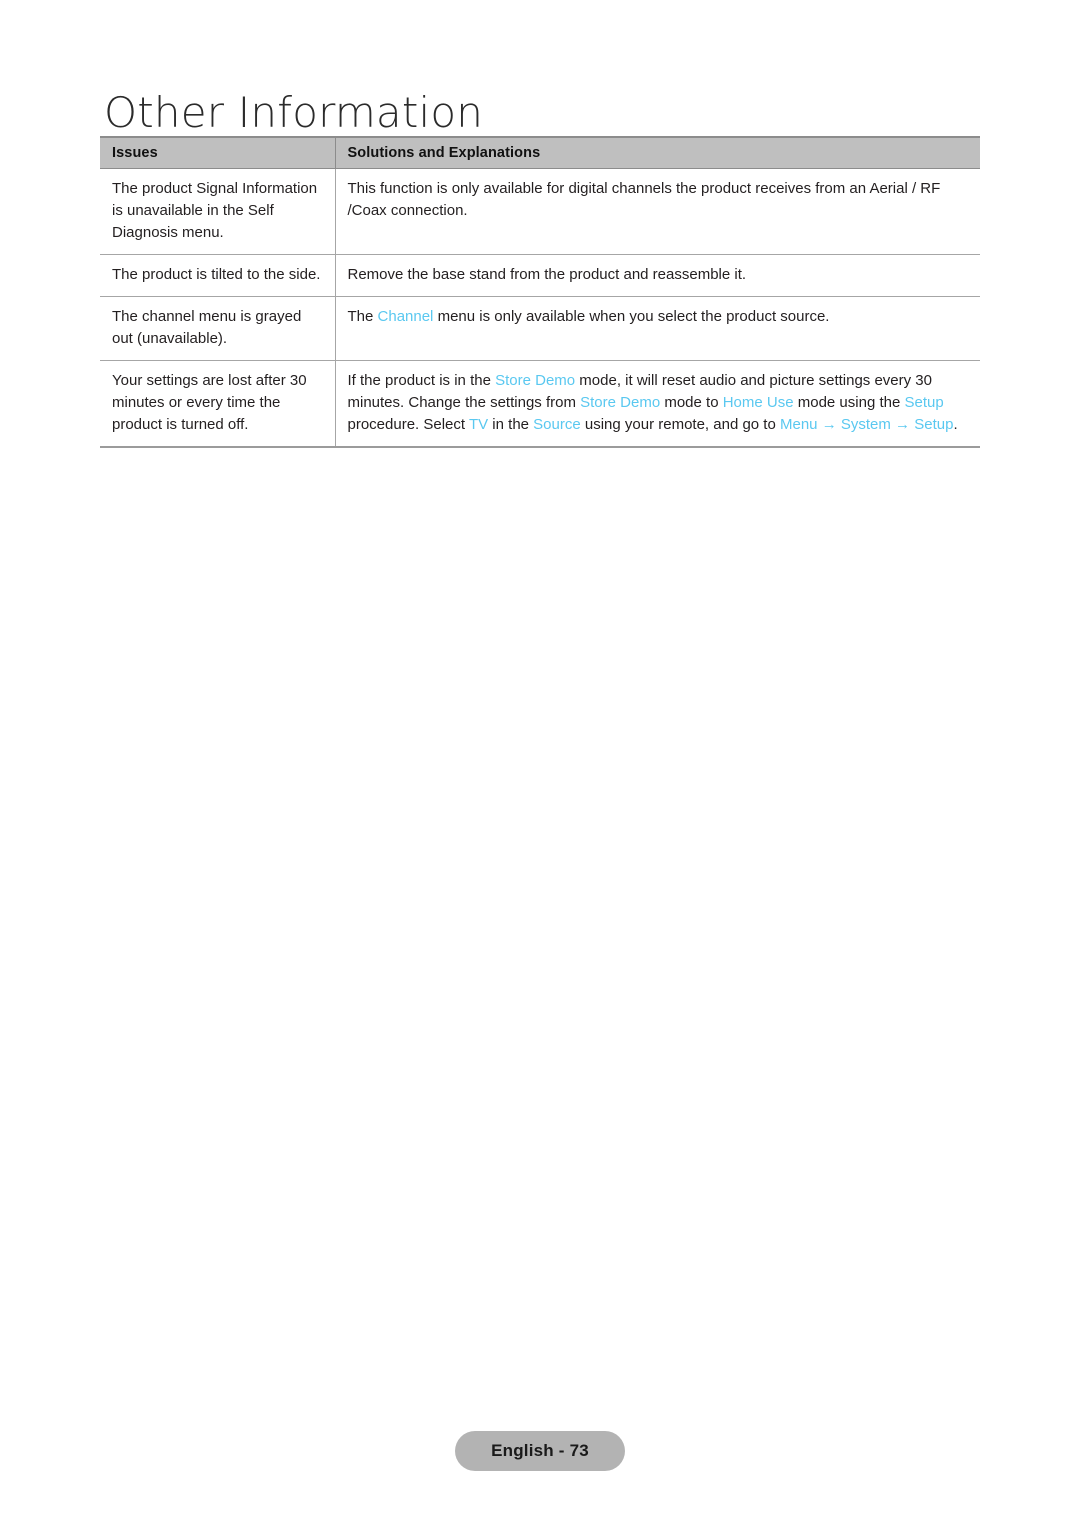 This screenshot has height=1519, width=1080. What do you see at coordinates (218, 276) in the screenshot?
I see `issue-cell: The product is tilted to the side.` at bounding box center [218, 276].